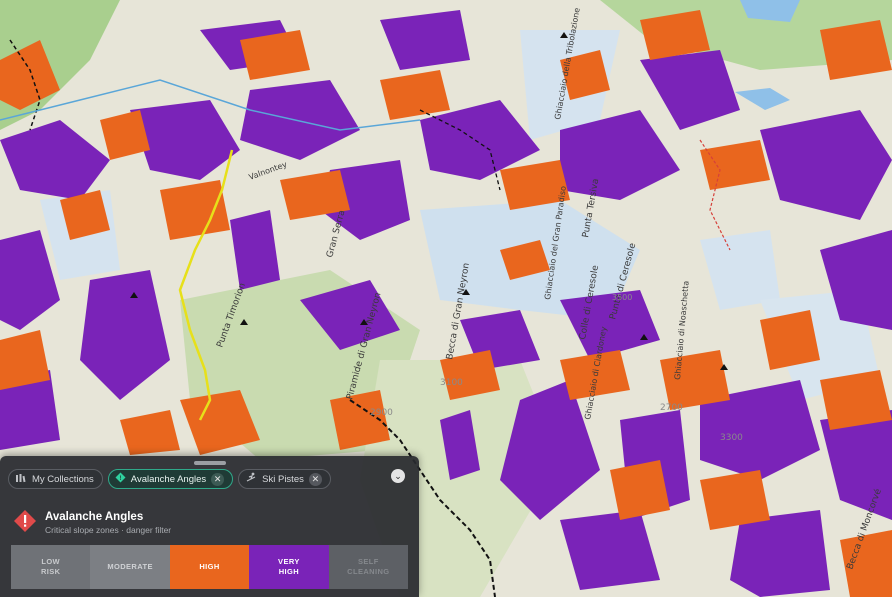 This screenshot has width=892, height=597. I want to click on chip-ski-pistes: Ski Pistes ✕, so click(284, 479).